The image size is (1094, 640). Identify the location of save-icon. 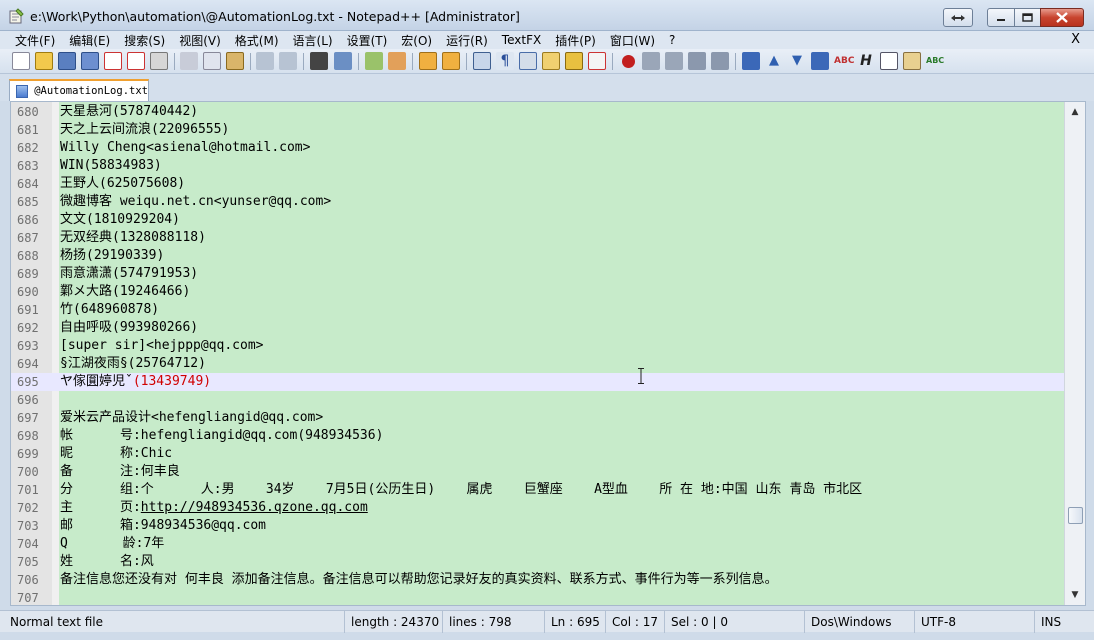
(67, 61).